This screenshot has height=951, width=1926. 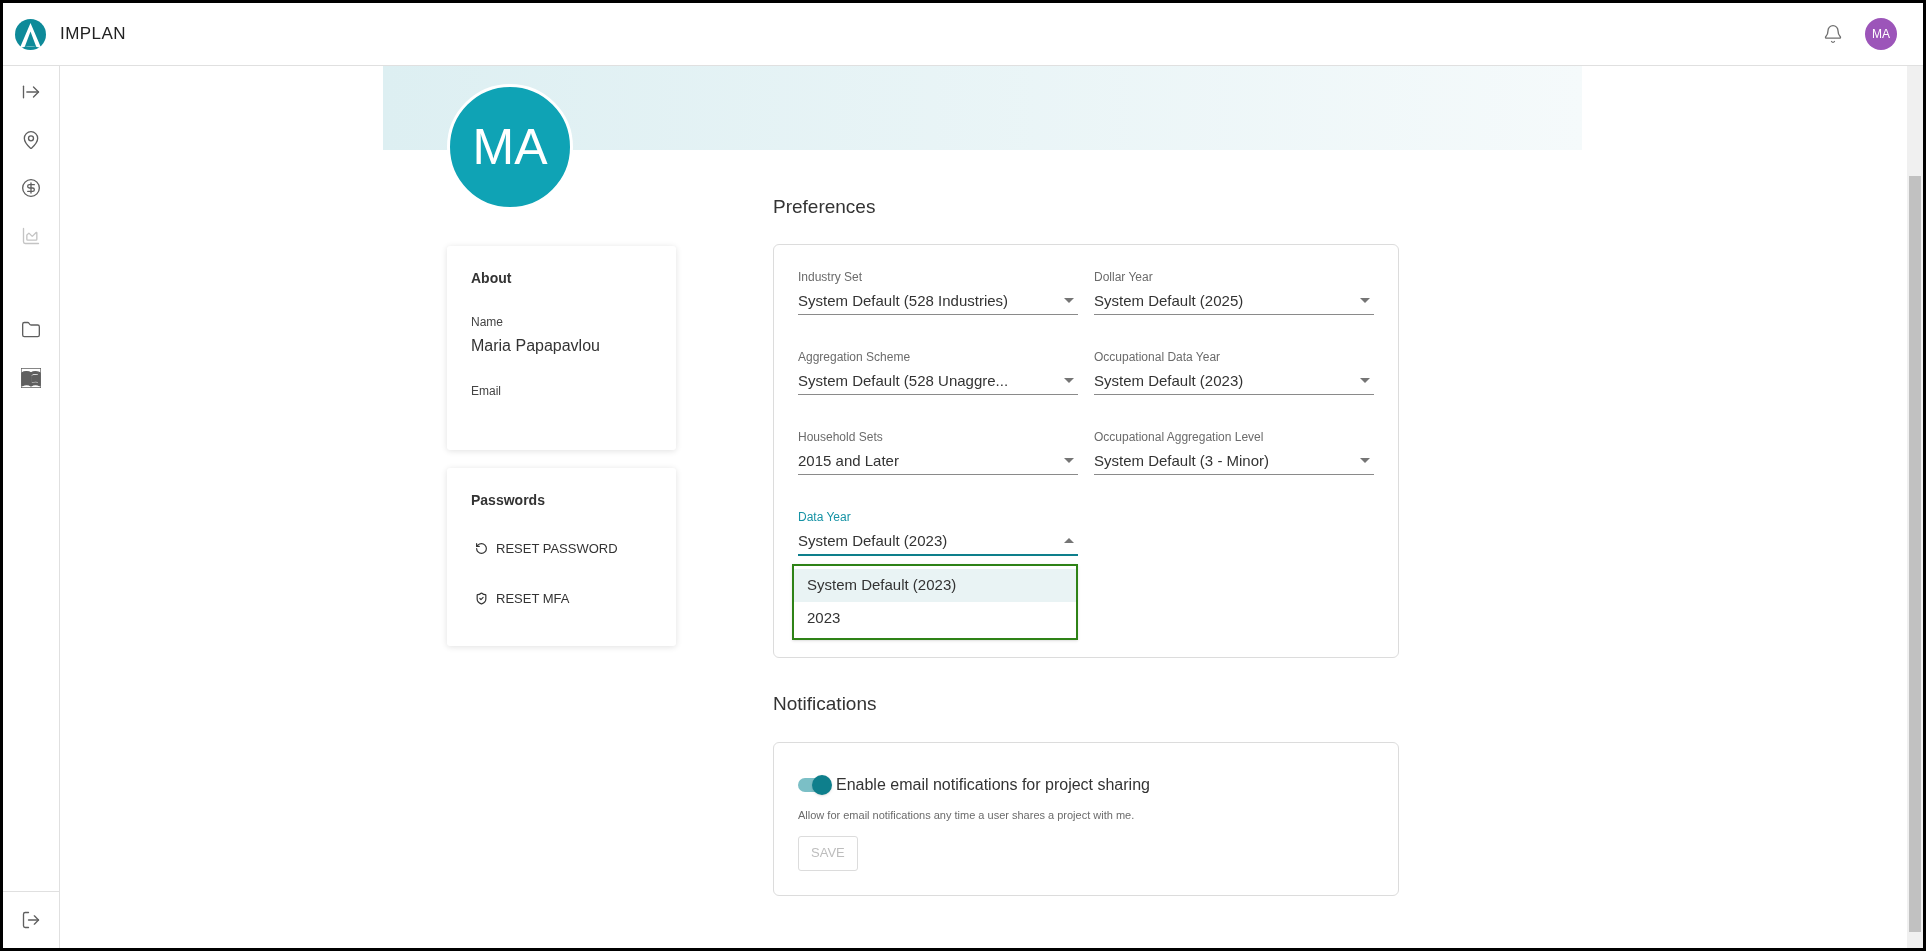 What do you see at coordinates (481, 598) in the screenshot?
I see `shield-icon` at bounding box center [481, 598].